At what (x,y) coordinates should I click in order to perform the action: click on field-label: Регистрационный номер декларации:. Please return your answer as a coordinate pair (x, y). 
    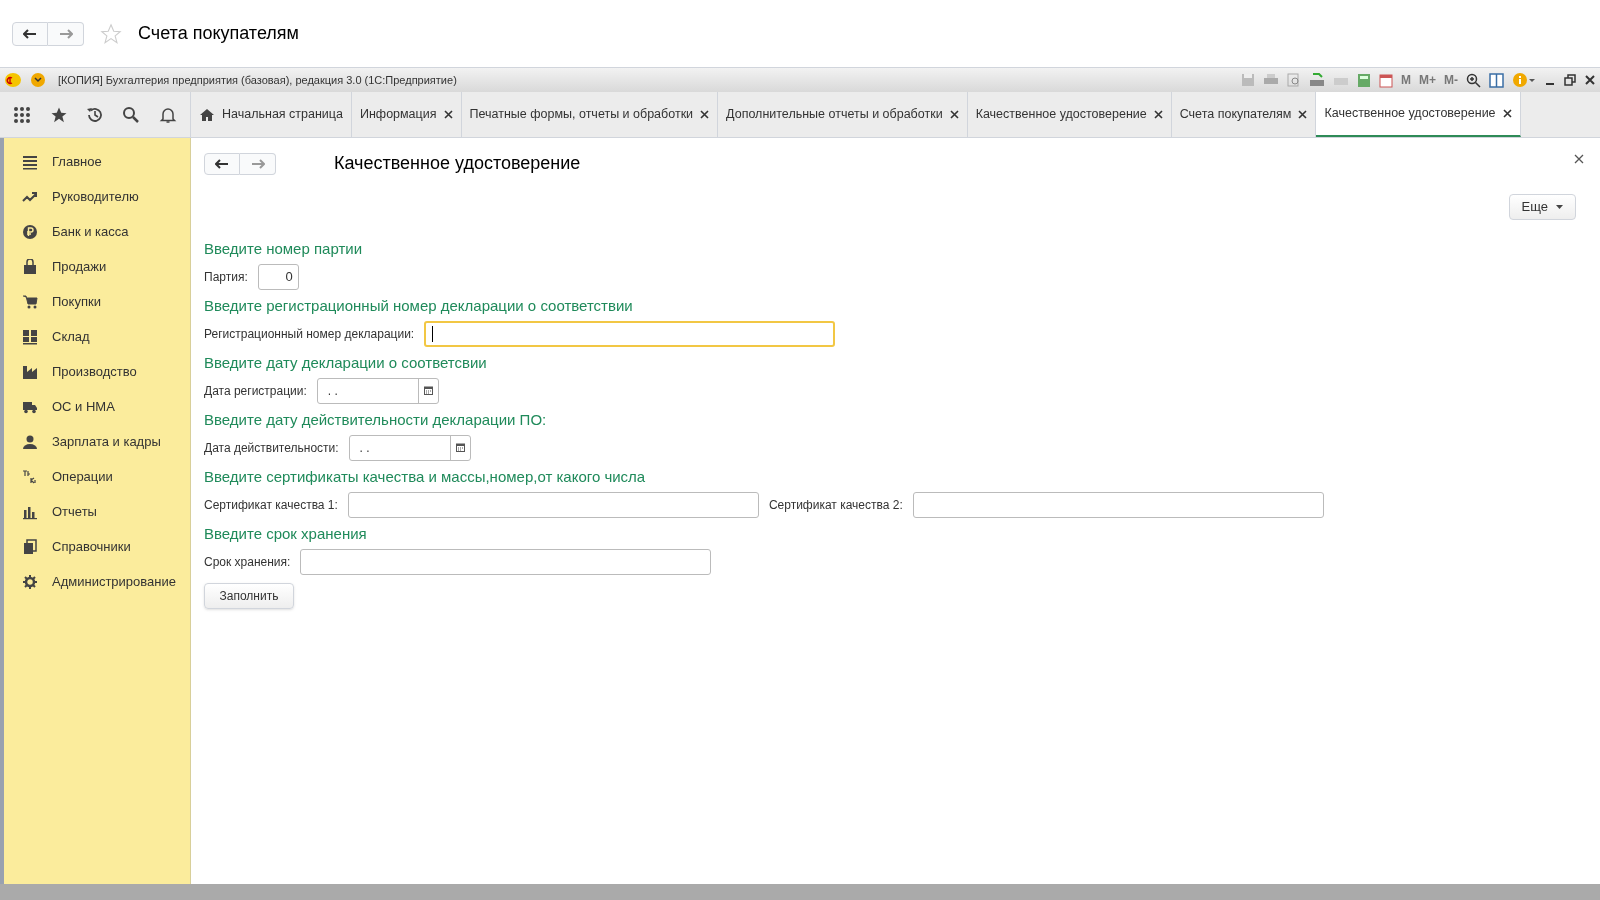
    Looking at the image, I should click on (309, 334).